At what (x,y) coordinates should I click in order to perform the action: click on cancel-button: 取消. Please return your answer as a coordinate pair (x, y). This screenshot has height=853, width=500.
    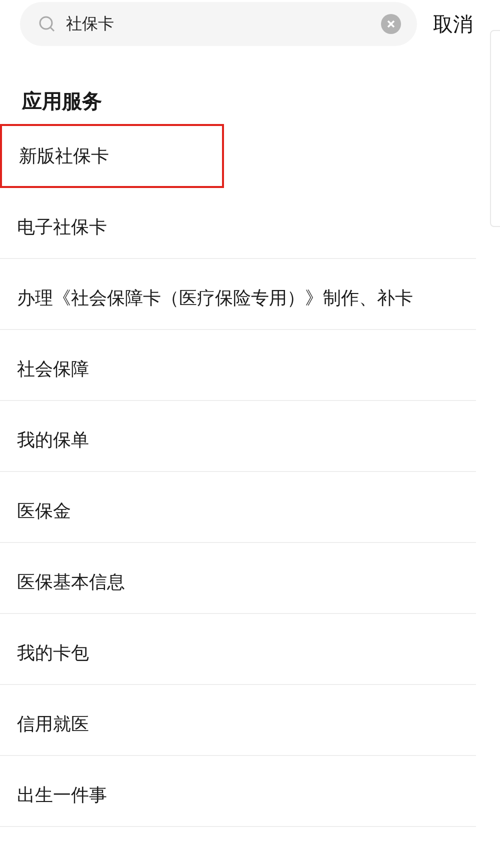
    Looking at the image, I should click on (453, 24).